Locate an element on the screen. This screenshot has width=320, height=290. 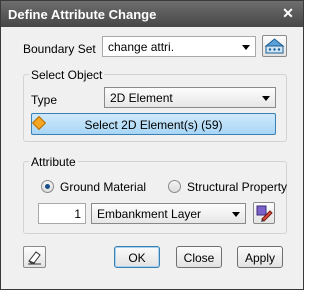
eraser-button is located at coordinates (34, 257).